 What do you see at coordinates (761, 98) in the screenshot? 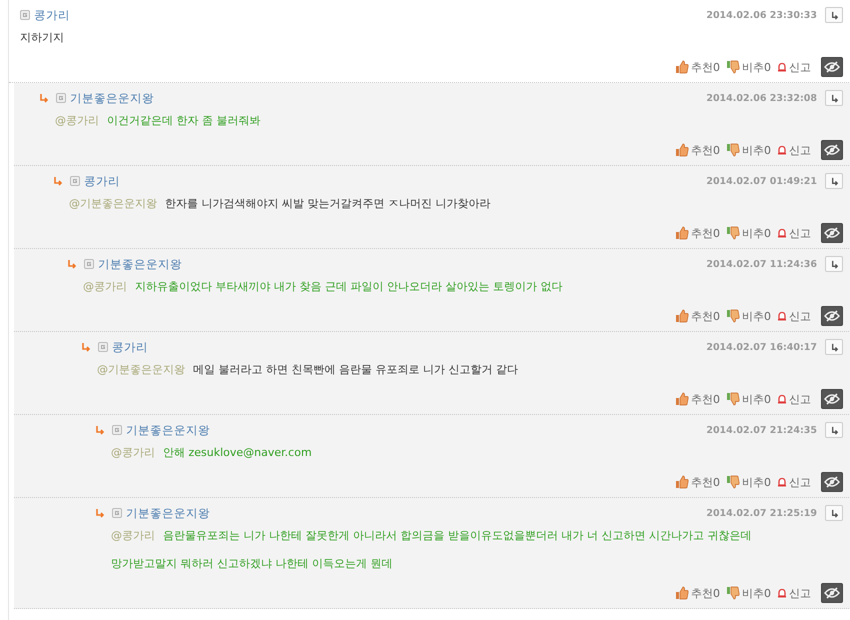
I see `comment-date: 2014.02.06 23:32:08` at bounding box center [761, 98].